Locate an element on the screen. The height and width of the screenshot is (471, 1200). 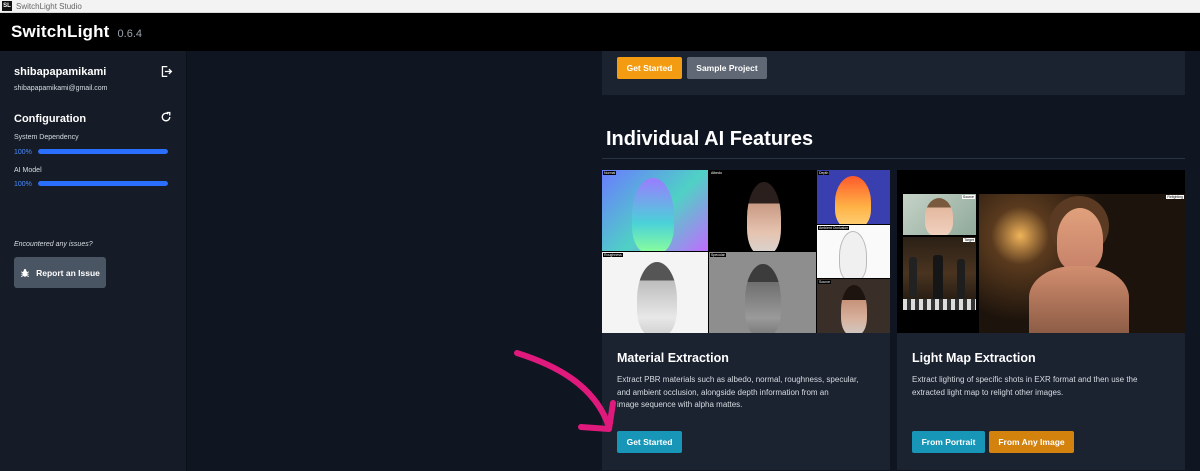
dependency-label-system: System Dependency is located at coordinates (46, 137).